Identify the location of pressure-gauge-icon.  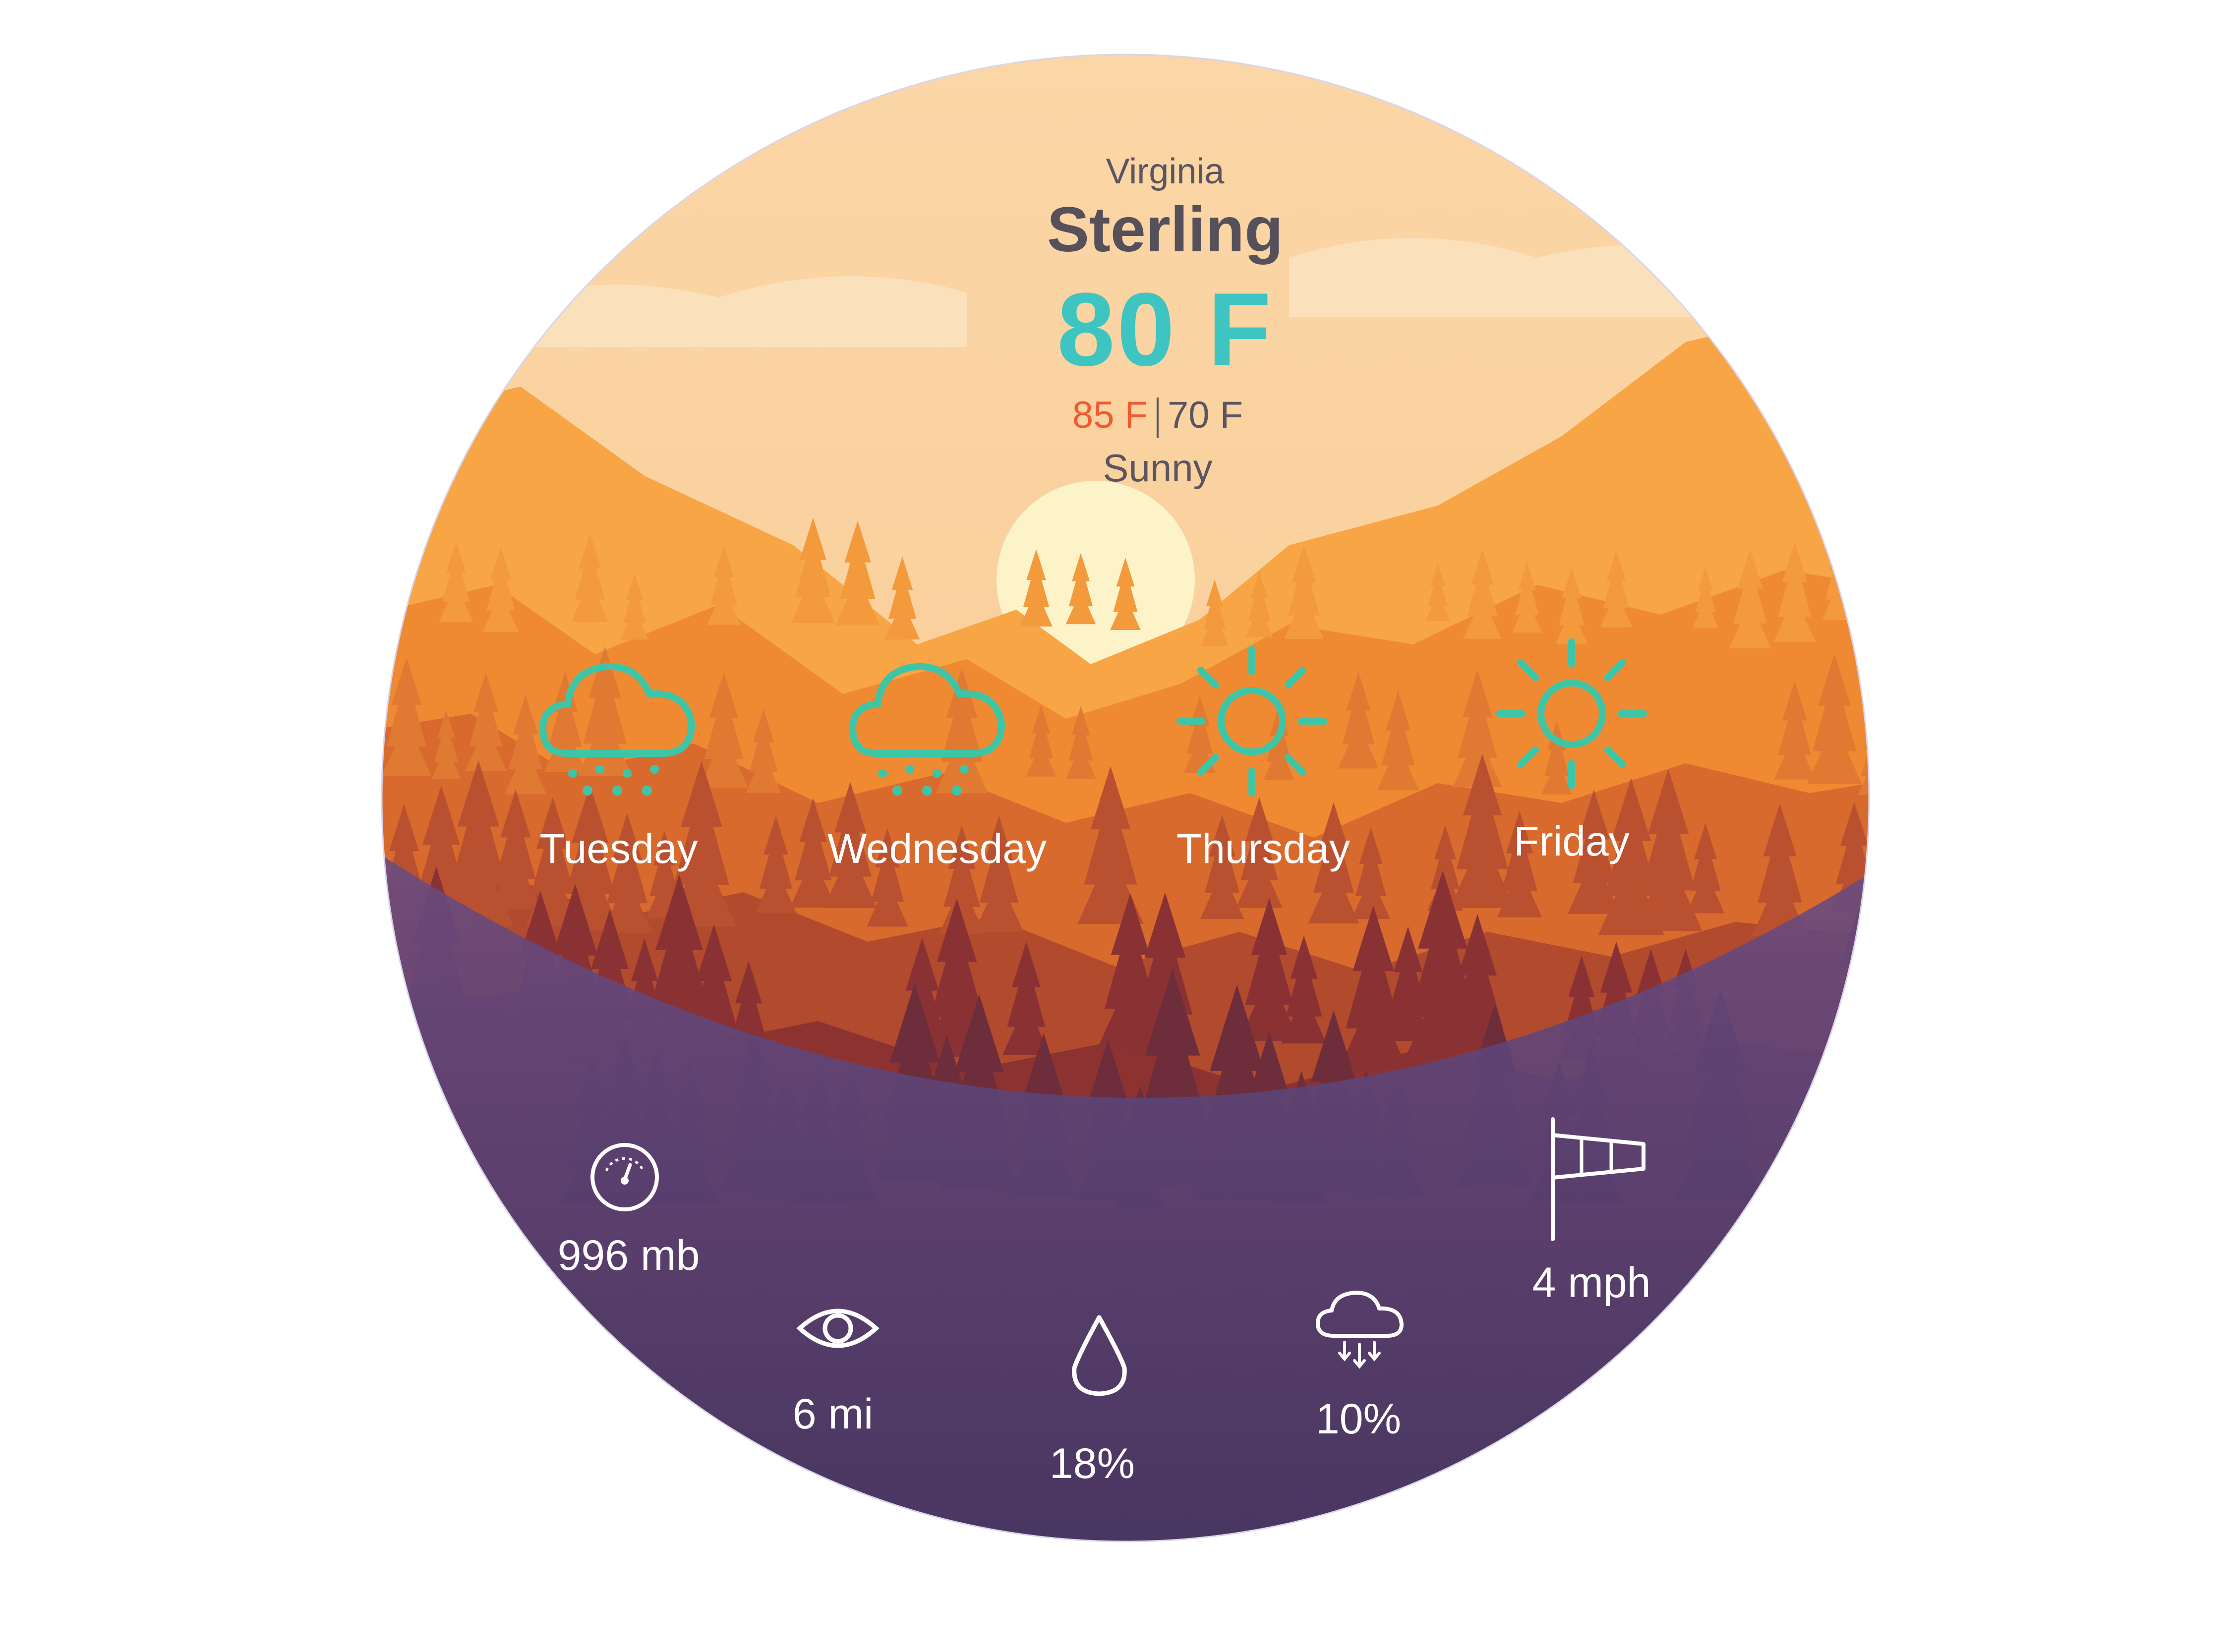
(624, 1177).